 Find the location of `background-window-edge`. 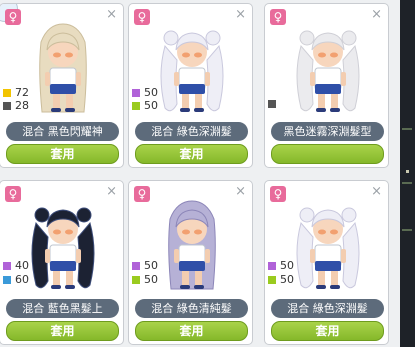

background-window-edge is located at coordinates (407, 173).